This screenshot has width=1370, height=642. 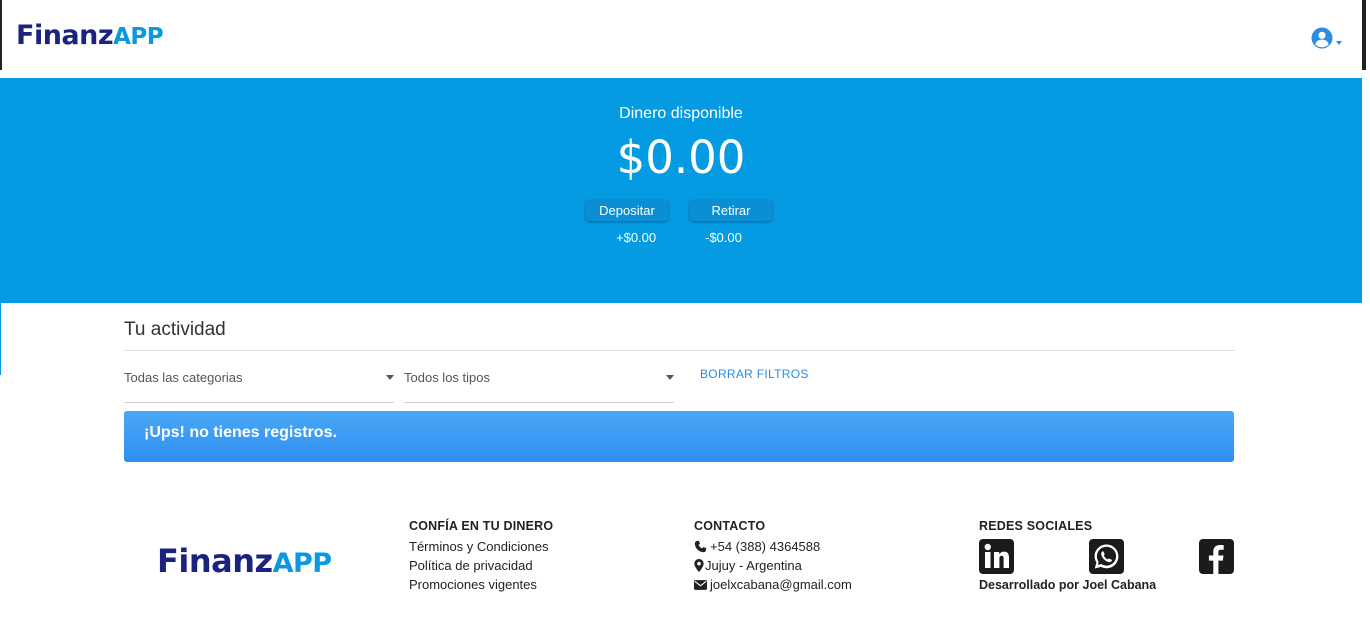 I want to click on app-logo: Finanzapp, so click(x=90, y=35).